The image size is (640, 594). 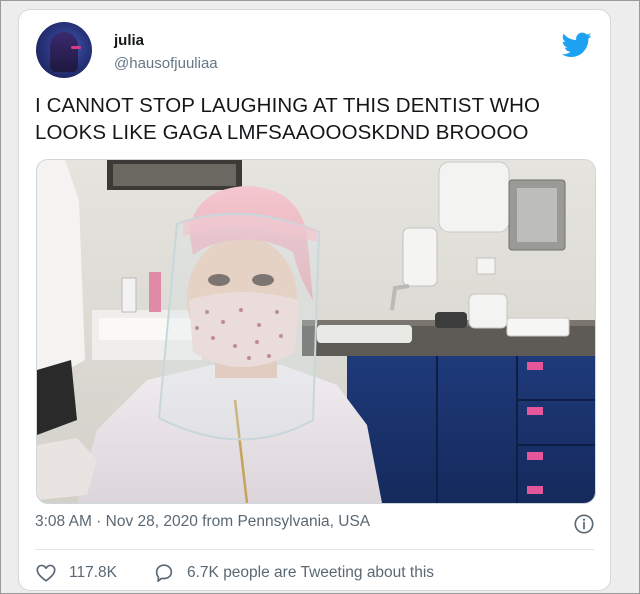 What do you see at coordinates (76, 47) in the screenshot?
I see `avatar-accent` at bounding box center [76, 47].